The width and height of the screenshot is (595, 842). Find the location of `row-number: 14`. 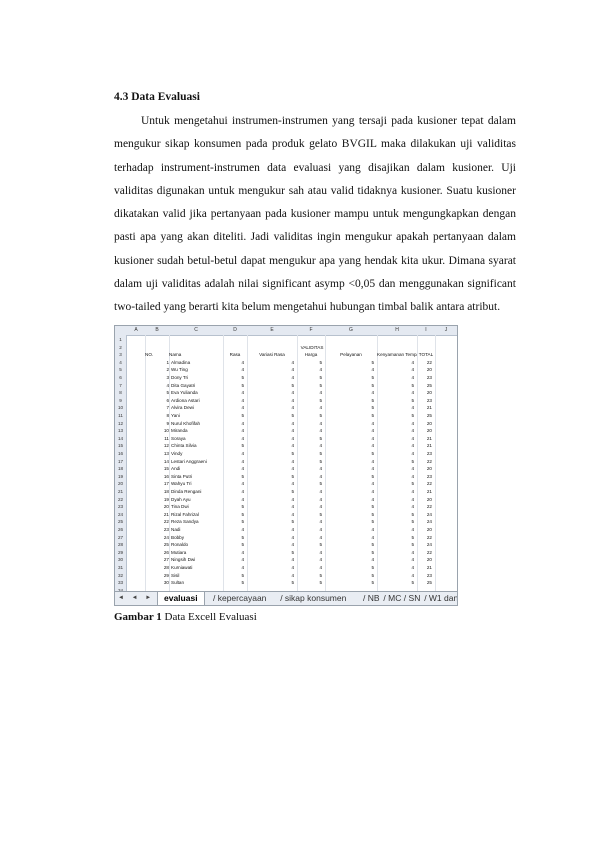

row-number: 14 is located at coordinates (120, 439).